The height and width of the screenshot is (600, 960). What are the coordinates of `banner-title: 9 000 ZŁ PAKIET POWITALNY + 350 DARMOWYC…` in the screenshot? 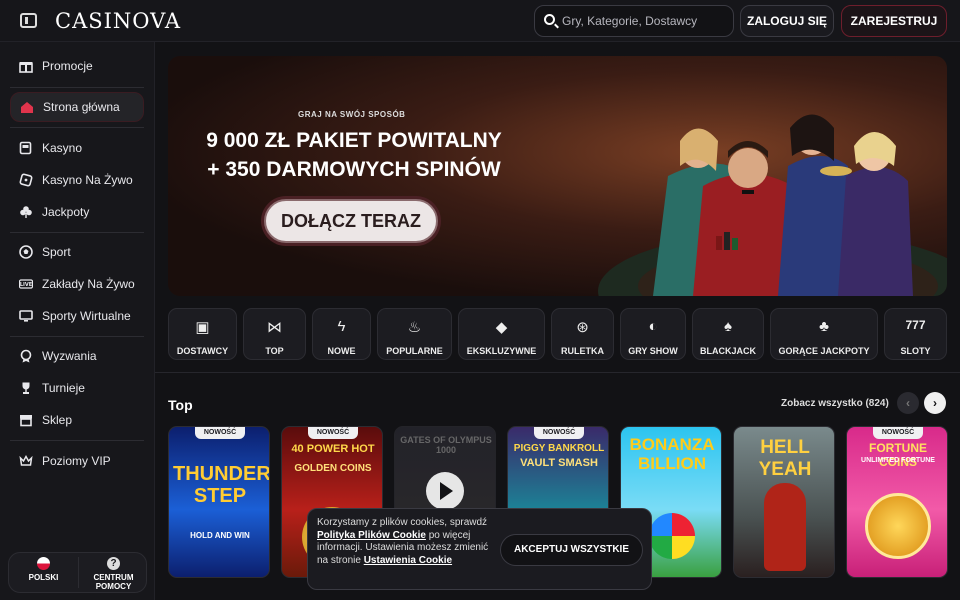 It's located at (354, 155).